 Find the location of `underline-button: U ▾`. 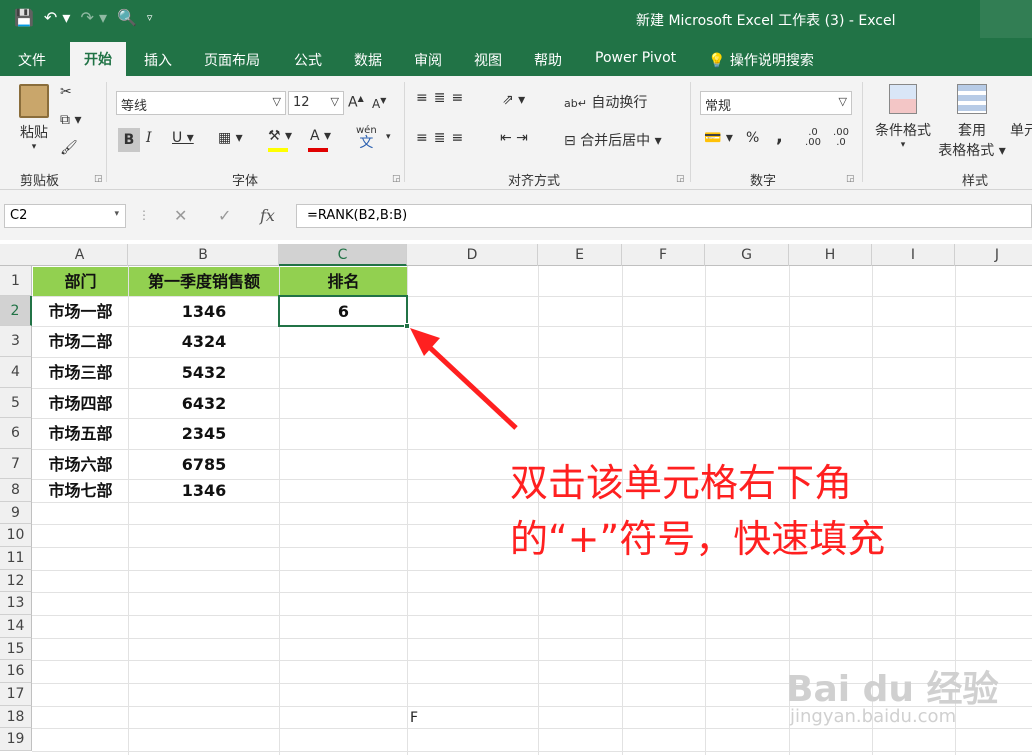

underline-button: U ▾ is located at coordinates (183, 138).